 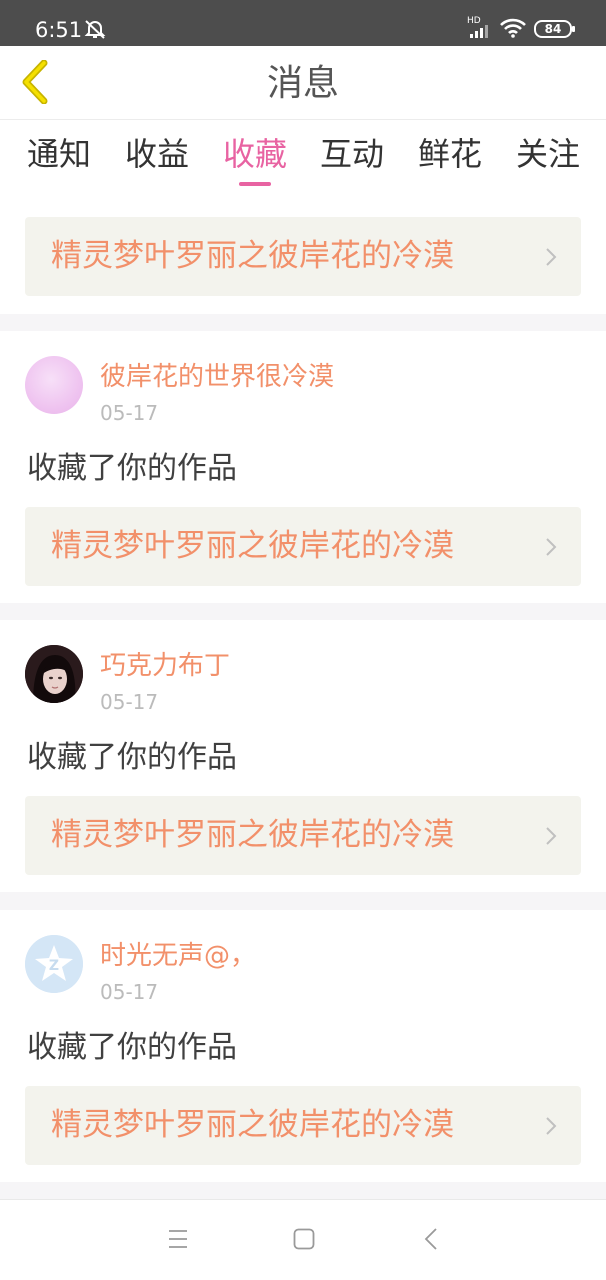 I want to click on tab-favorites: 收藏, so click(x=255, y=154).